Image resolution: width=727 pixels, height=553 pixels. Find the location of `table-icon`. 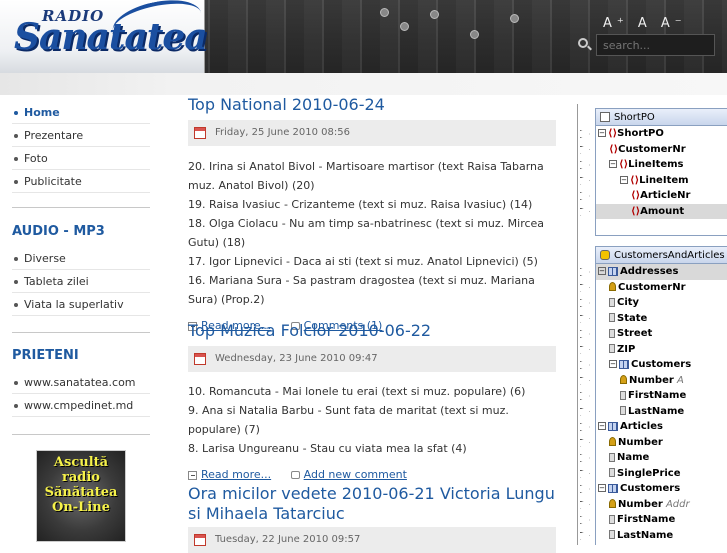

table-icon is located at coordinates (613, 271).